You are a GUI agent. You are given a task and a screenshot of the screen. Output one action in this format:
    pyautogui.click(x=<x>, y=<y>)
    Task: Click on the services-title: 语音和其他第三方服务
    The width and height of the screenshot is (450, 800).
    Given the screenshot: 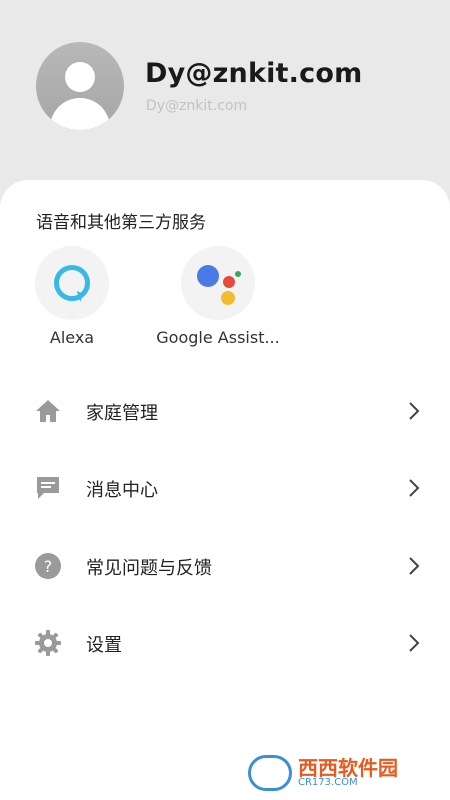 What is the action you would take?
    pyautogui.click(x=121, y=223)
    